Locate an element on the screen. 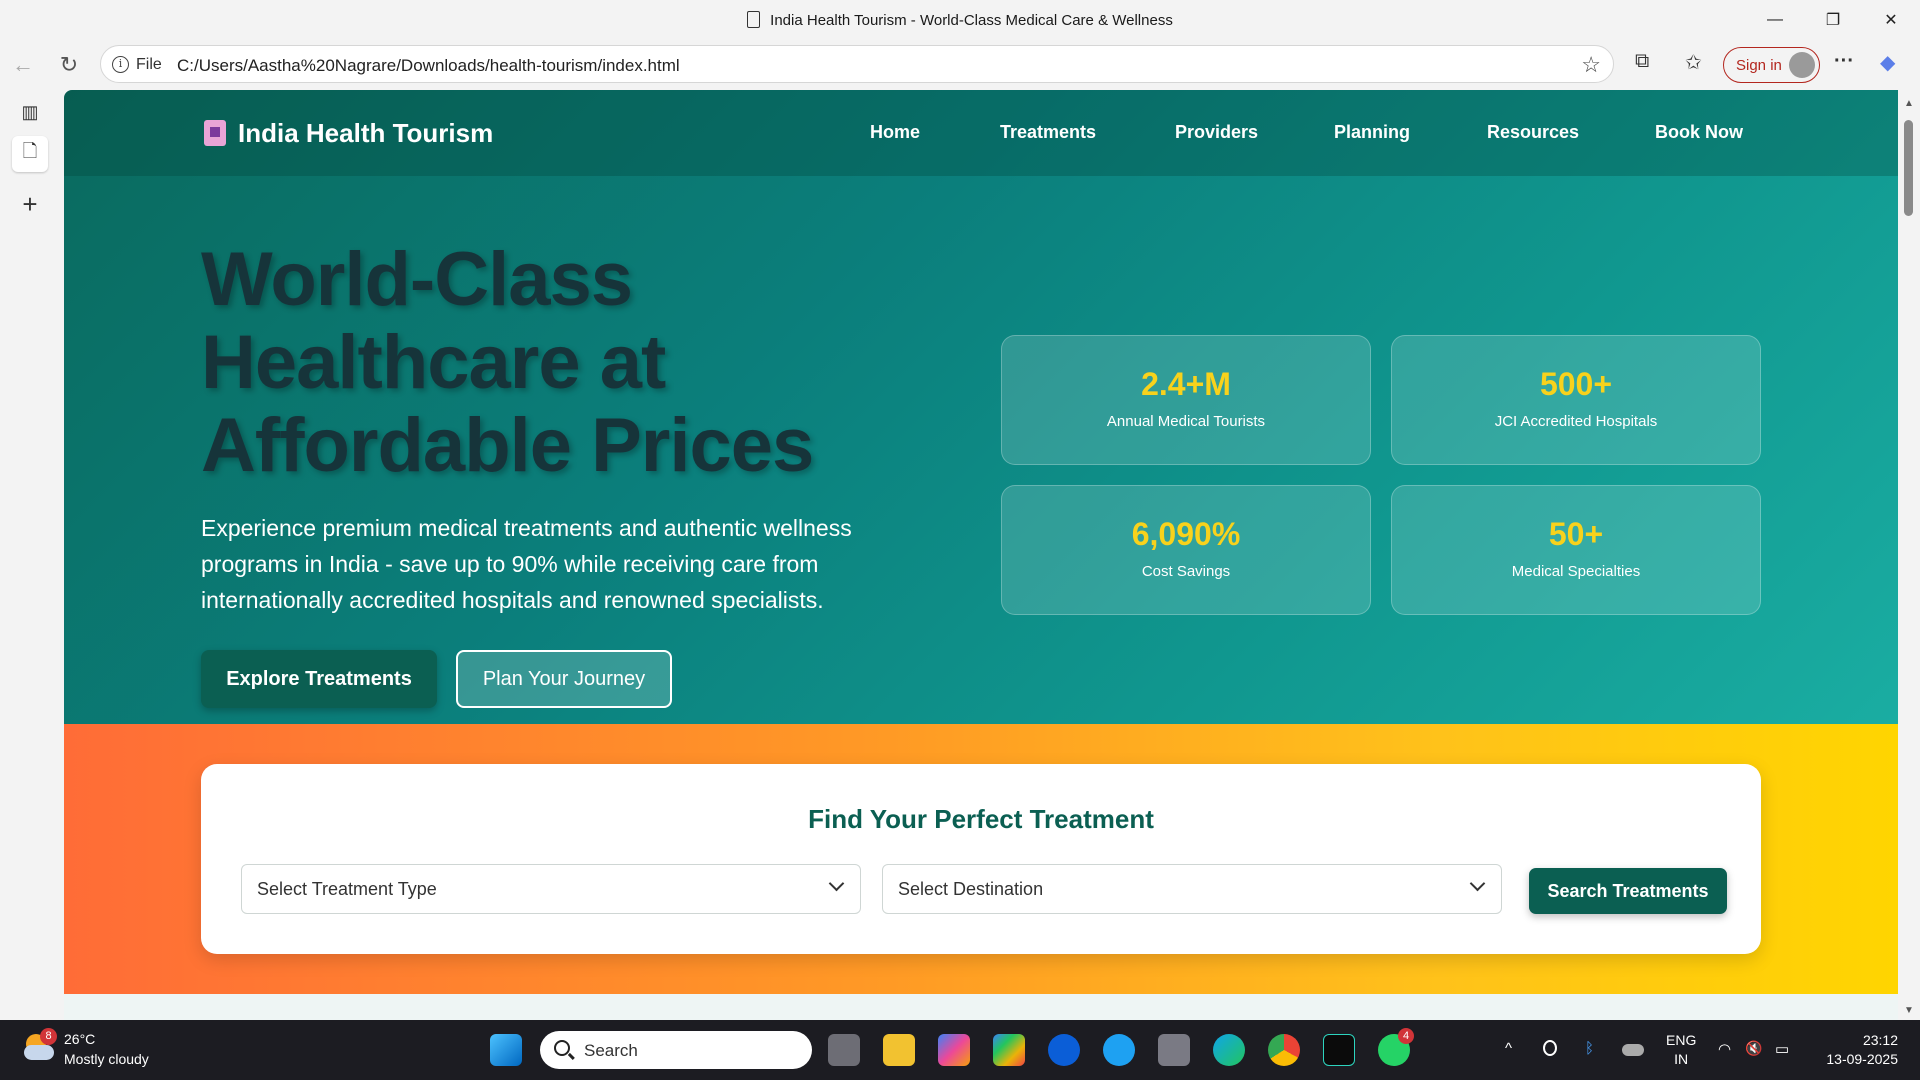  onedrive-sync-icon is located at coordinates (1550, 1048).